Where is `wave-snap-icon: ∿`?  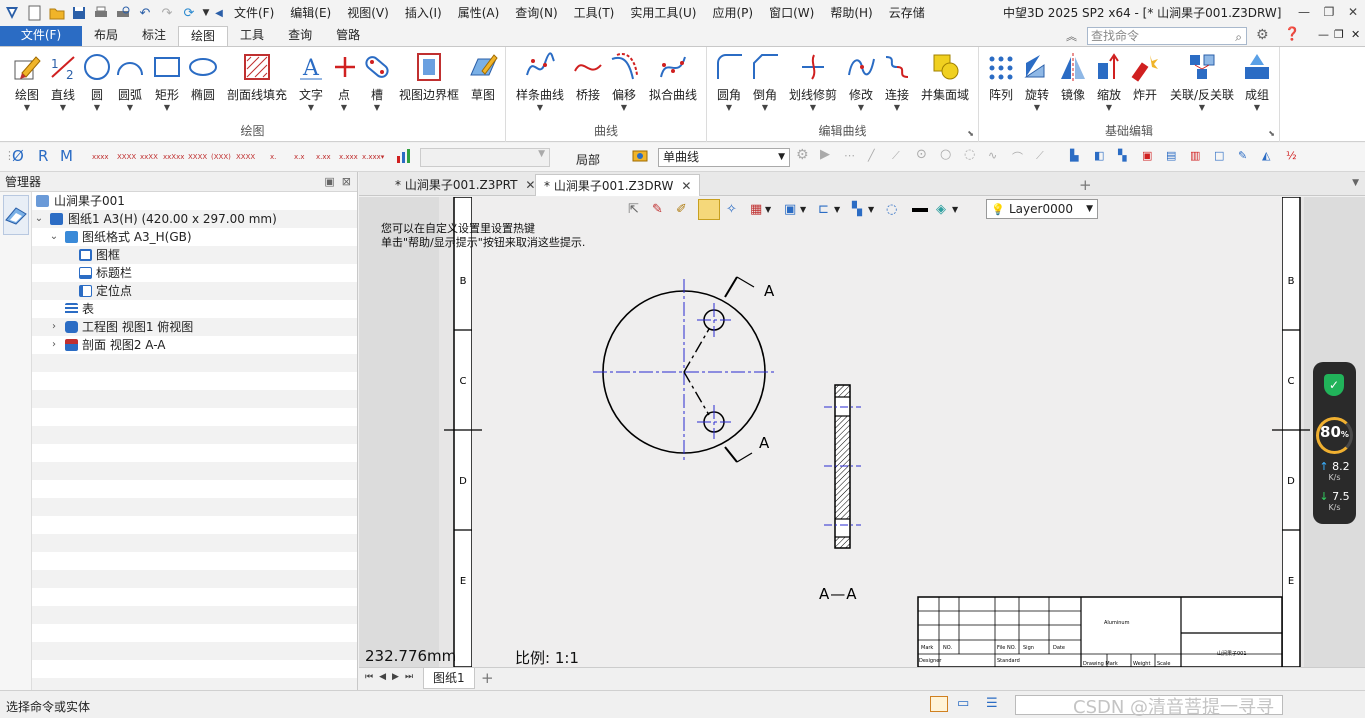 wave-snap-icon: ∿ is located at coordinates (992, 155).